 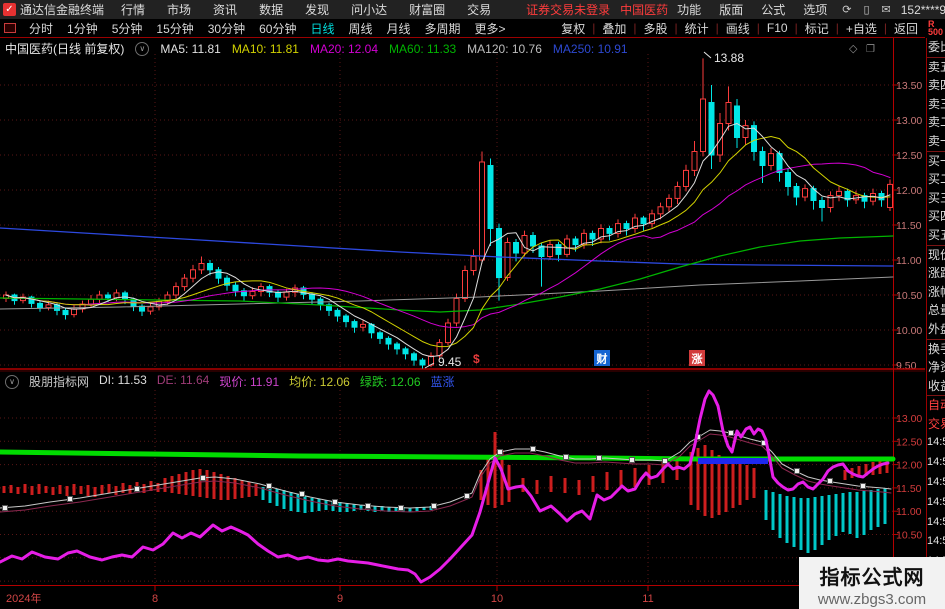 I want to click on axis-label: $, so click(x=476, y=359).